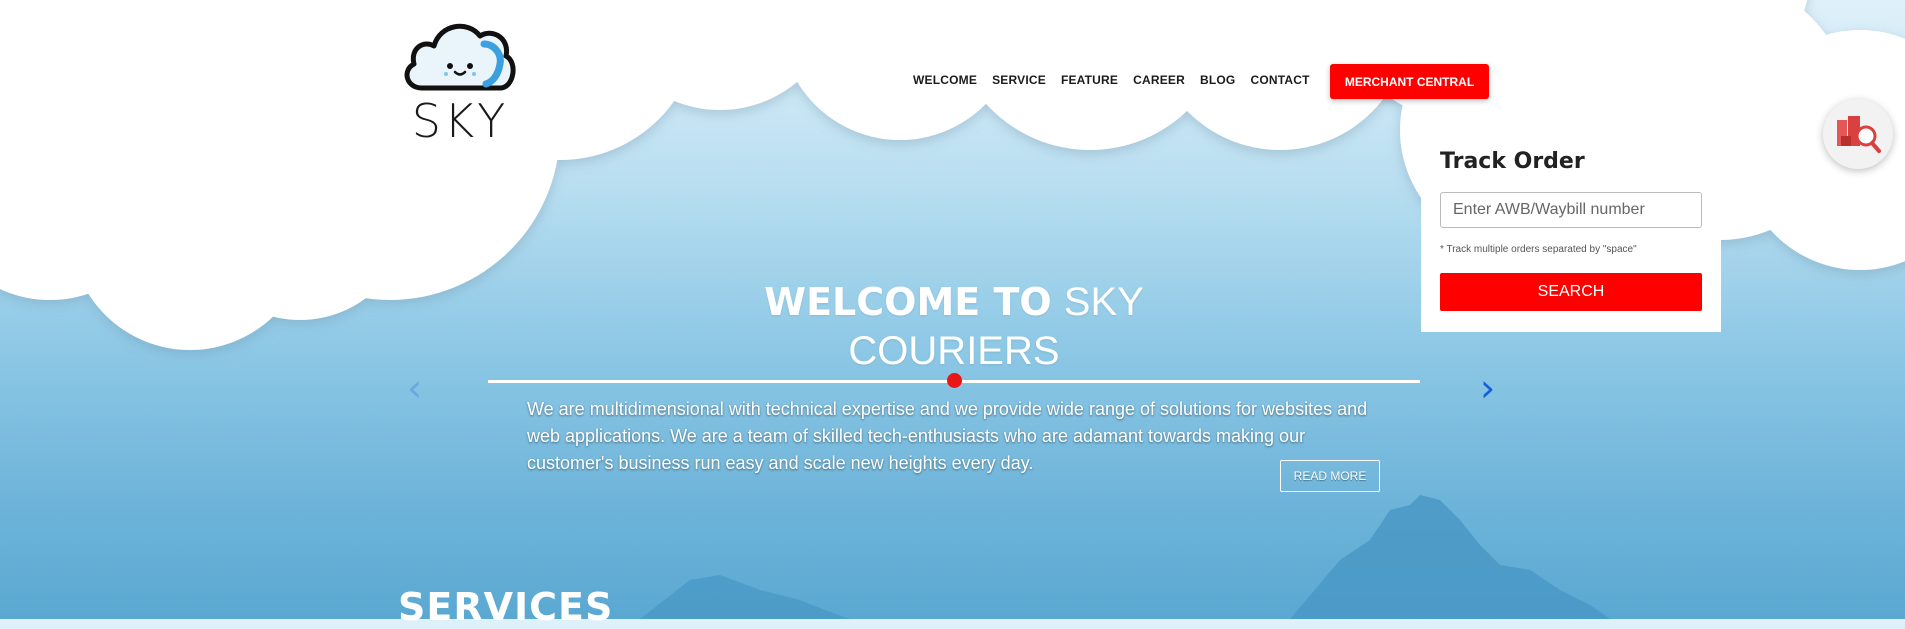 This screenshot has height=629, width=1905. I want to click on nav-blog: BLOG, so click(1217, 80).